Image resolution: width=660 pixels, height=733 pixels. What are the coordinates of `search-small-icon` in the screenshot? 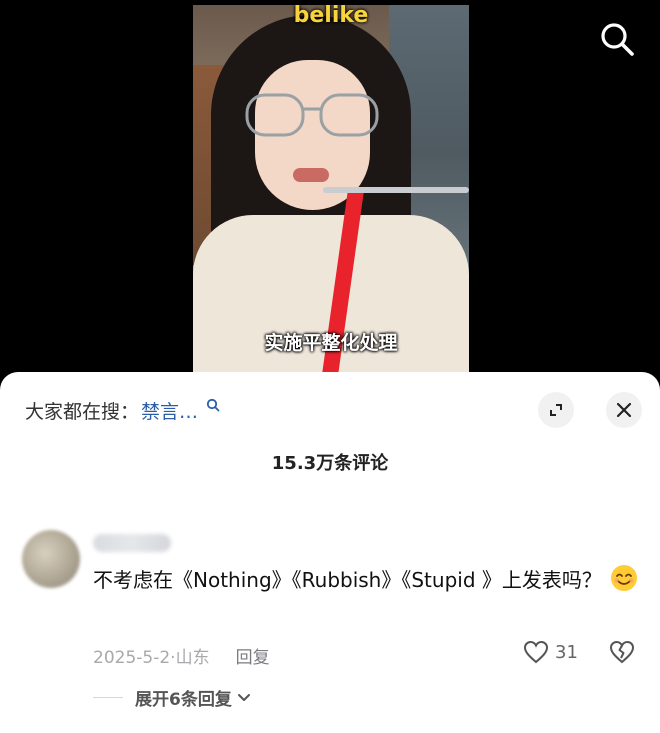 It's located at (213, 405).